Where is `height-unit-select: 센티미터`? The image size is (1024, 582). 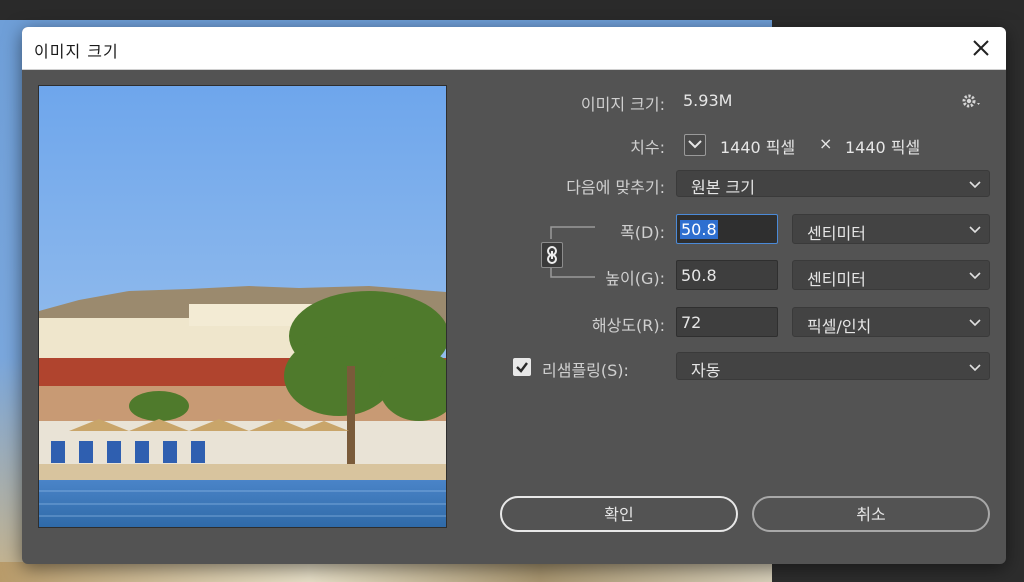
height-unit-select: 센티미터 is located at coordinates (891, 275).